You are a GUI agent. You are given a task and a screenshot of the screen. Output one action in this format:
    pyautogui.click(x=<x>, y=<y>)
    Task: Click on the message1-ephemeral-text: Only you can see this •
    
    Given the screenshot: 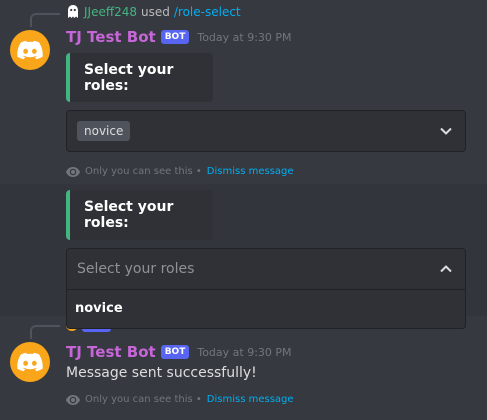 What is the action you would take?
    pyautogui.click(x=143, y=171)
    